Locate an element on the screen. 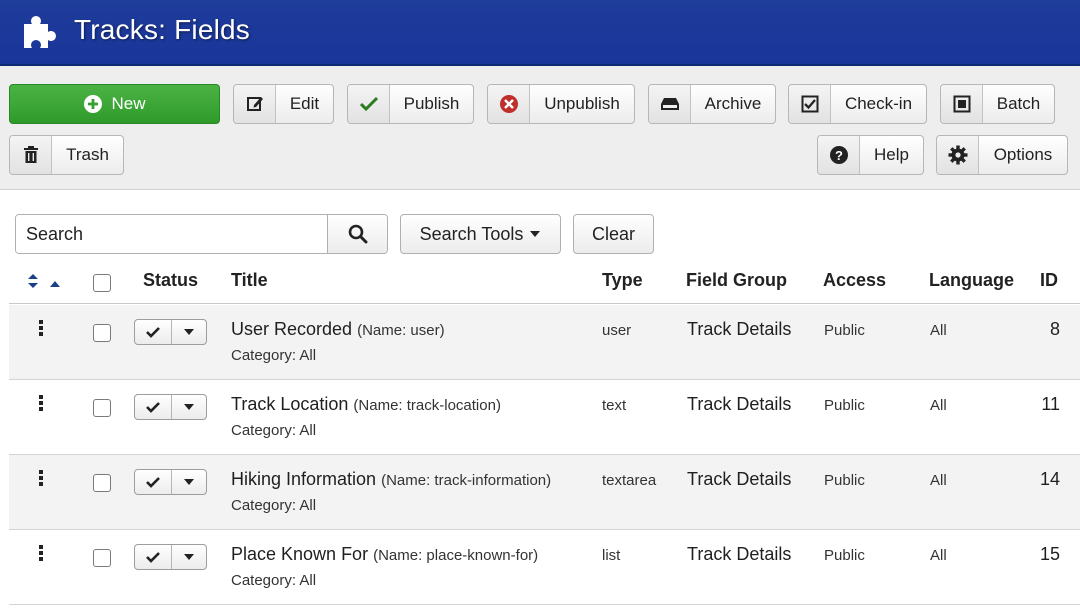  checkin-button: Check-in is located at coordinates (857, 104).